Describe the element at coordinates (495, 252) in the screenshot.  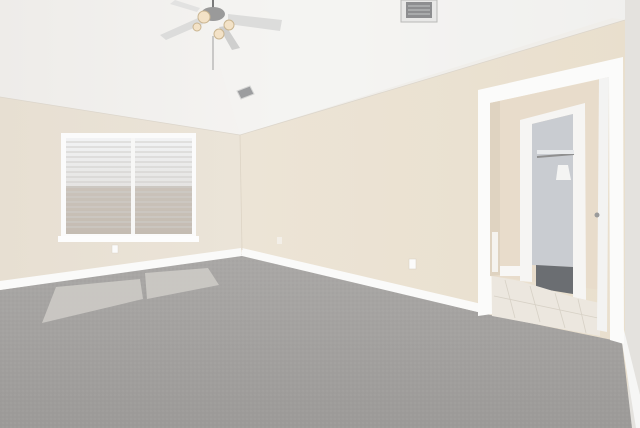
I see `bath-towel` at that location.